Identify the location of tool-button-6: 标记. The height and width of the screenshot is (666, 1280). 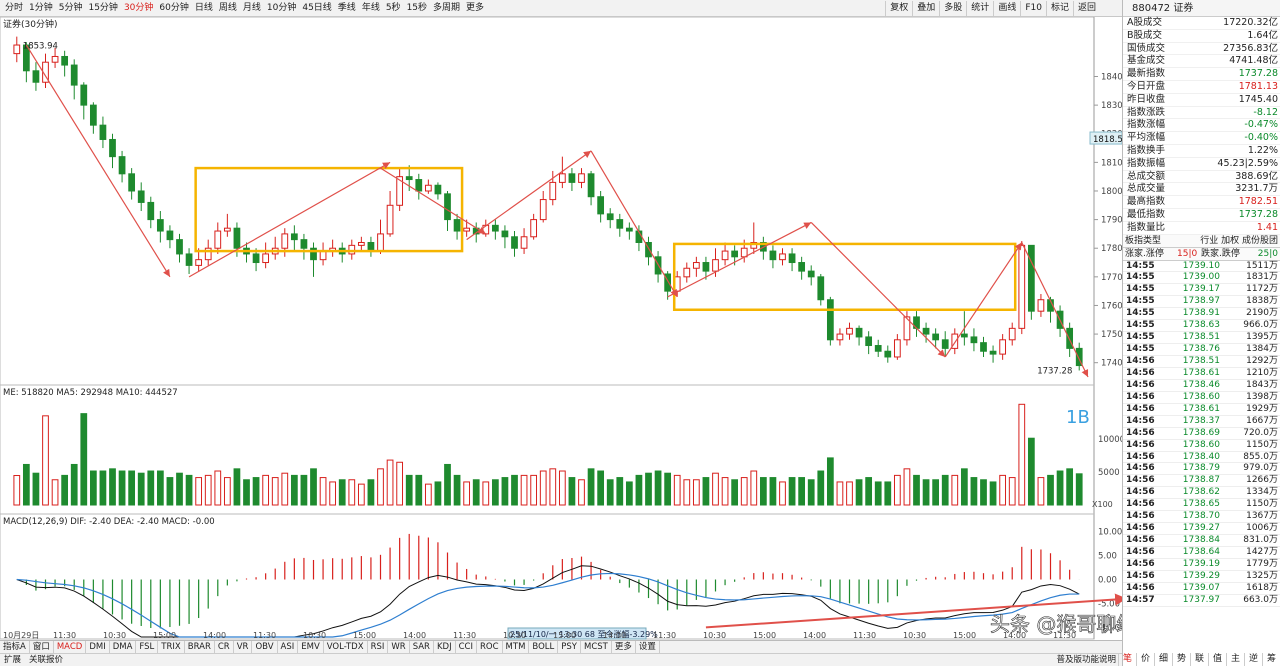
(1059, 8).